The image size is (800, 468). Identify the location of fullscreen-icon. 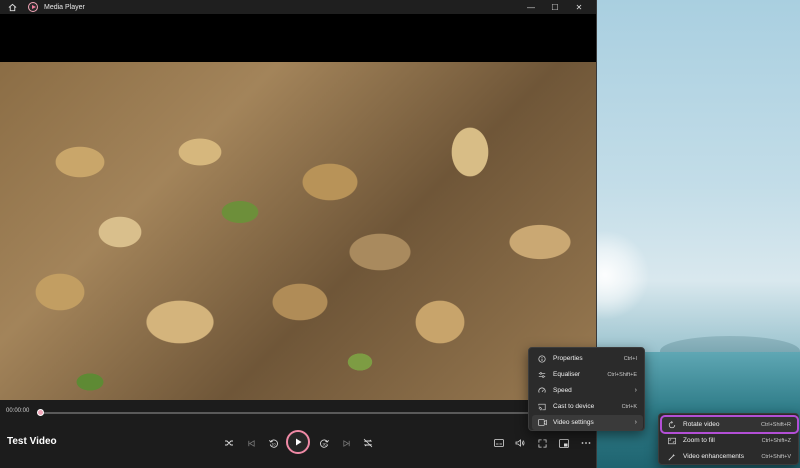
(542, 443).